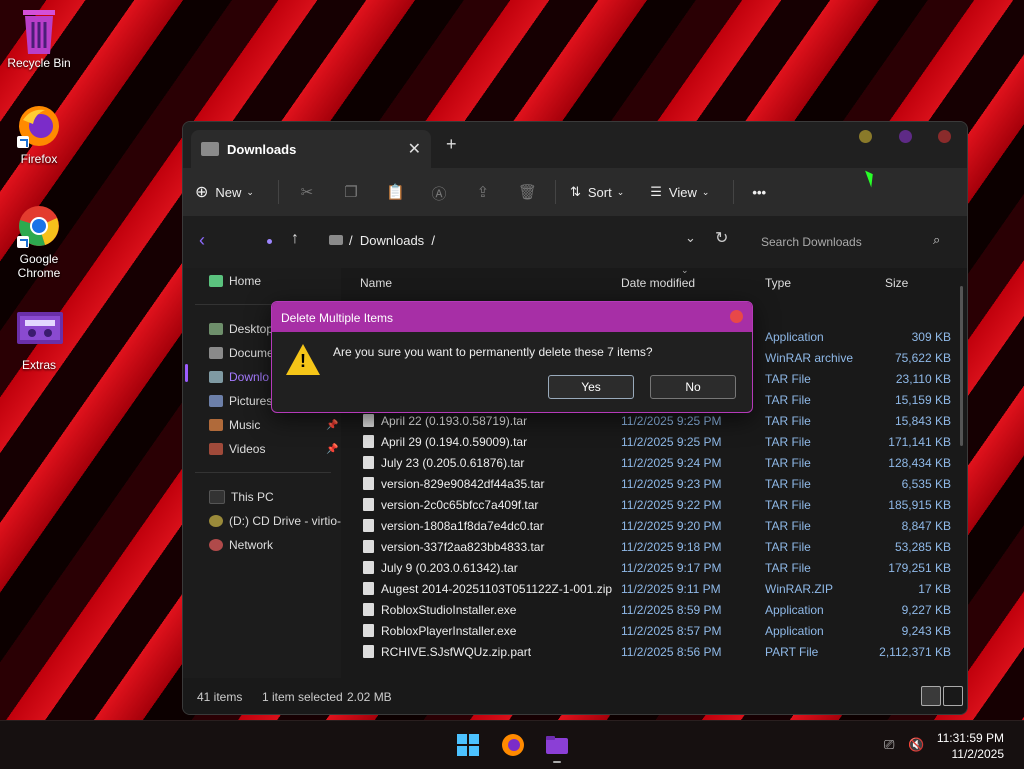 The image size is (1024, 769). What do you see at coordinates (671, 589) in the screenshot?
I see `file-date: 11/2/2025 9:11 PM` at bounding box center [671, 589].